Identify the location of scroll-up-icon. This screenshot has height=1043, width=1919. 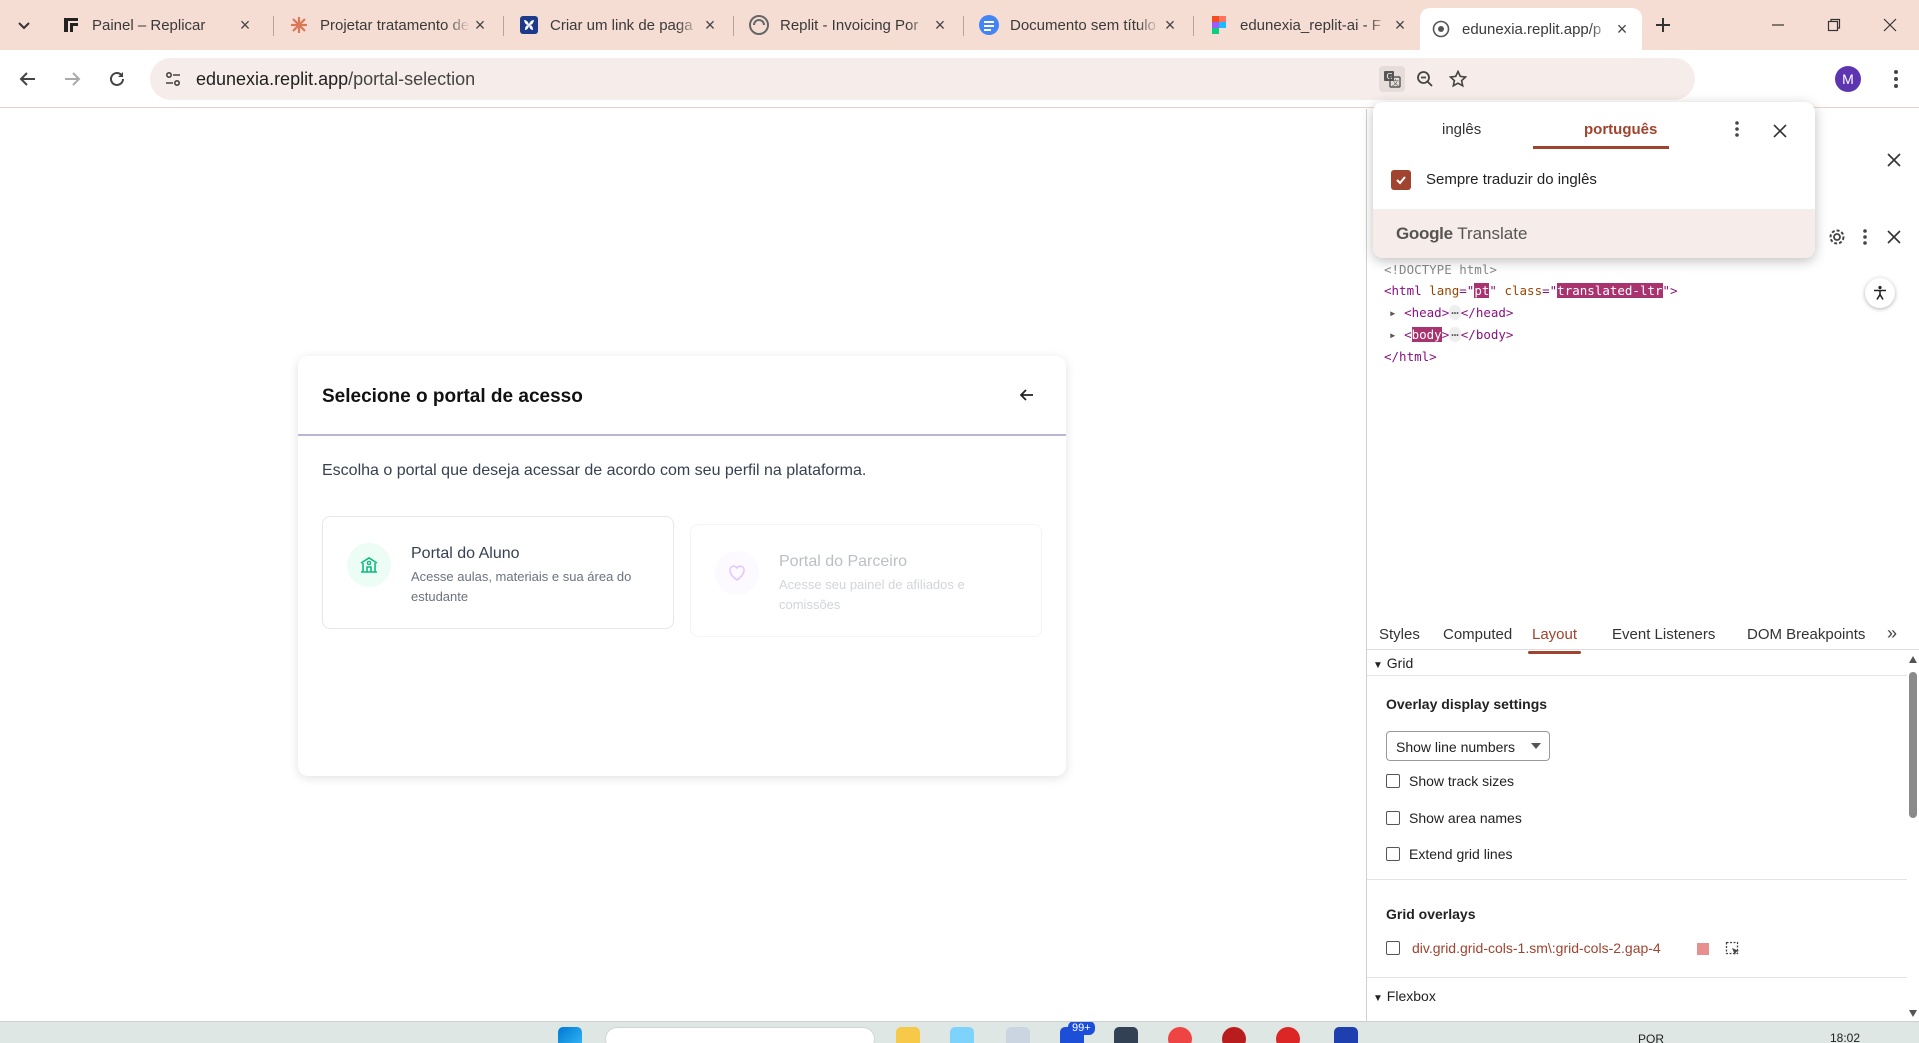
(1913, 659).